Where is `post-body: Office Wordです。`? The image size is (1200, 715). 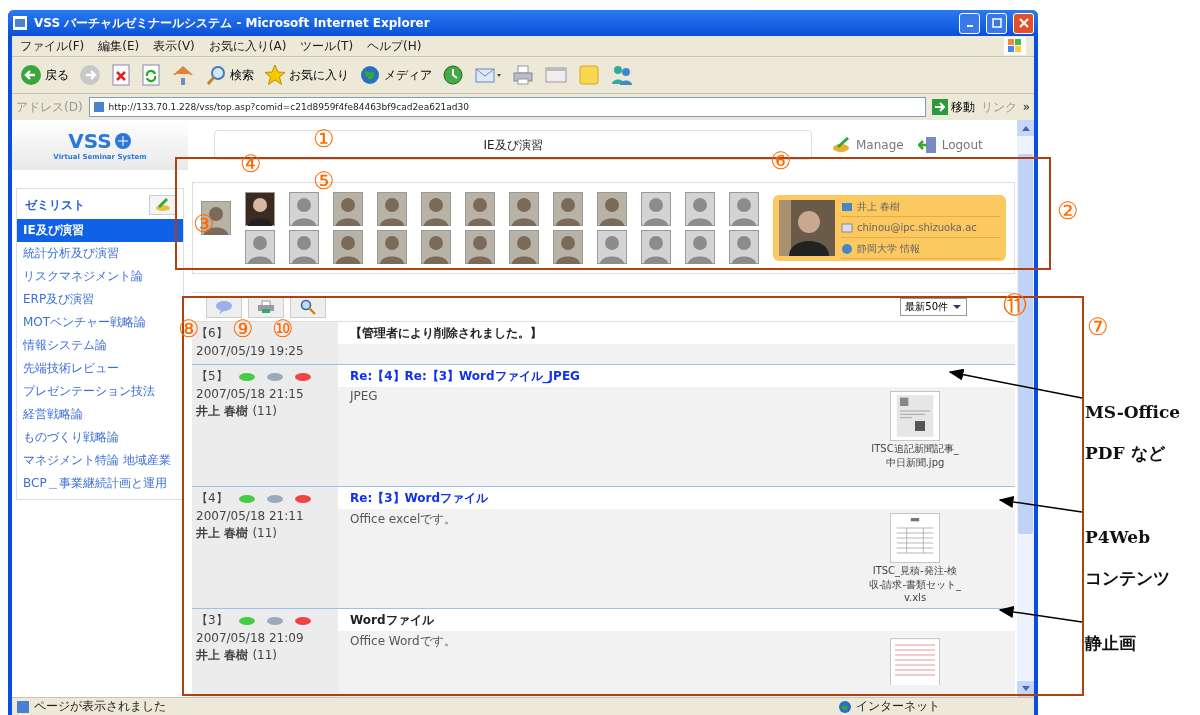
post-body: Office Wordです。 is located at coordinates (403, 641).